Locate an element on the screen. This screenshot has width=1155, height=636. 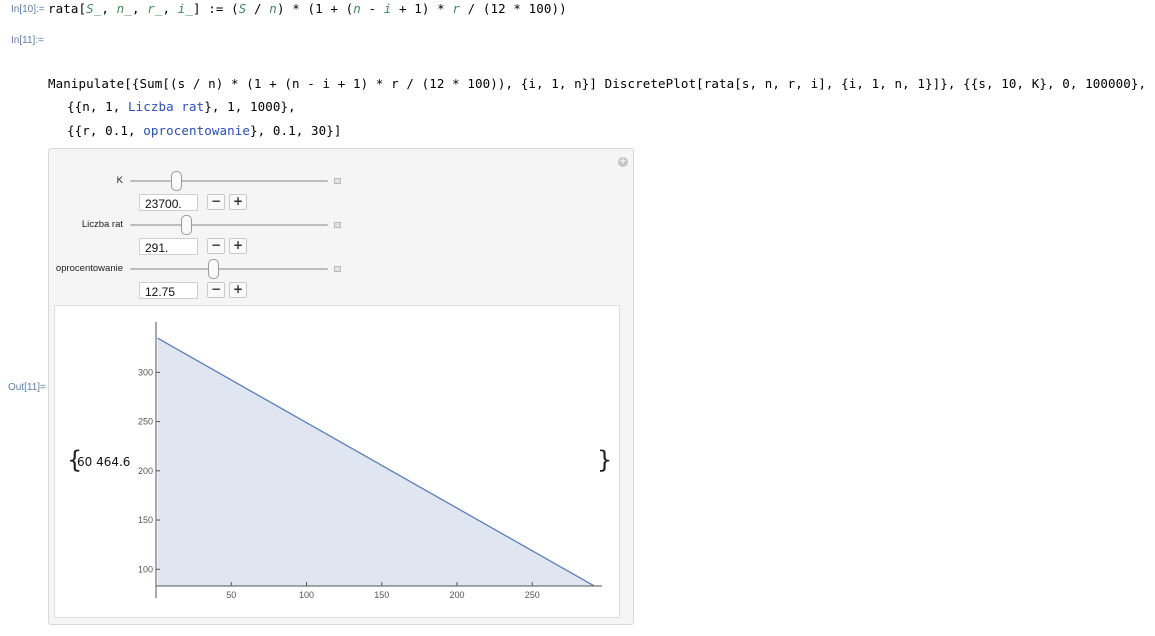
out11-label: Out[11]= is located at coordinates (27, 387).